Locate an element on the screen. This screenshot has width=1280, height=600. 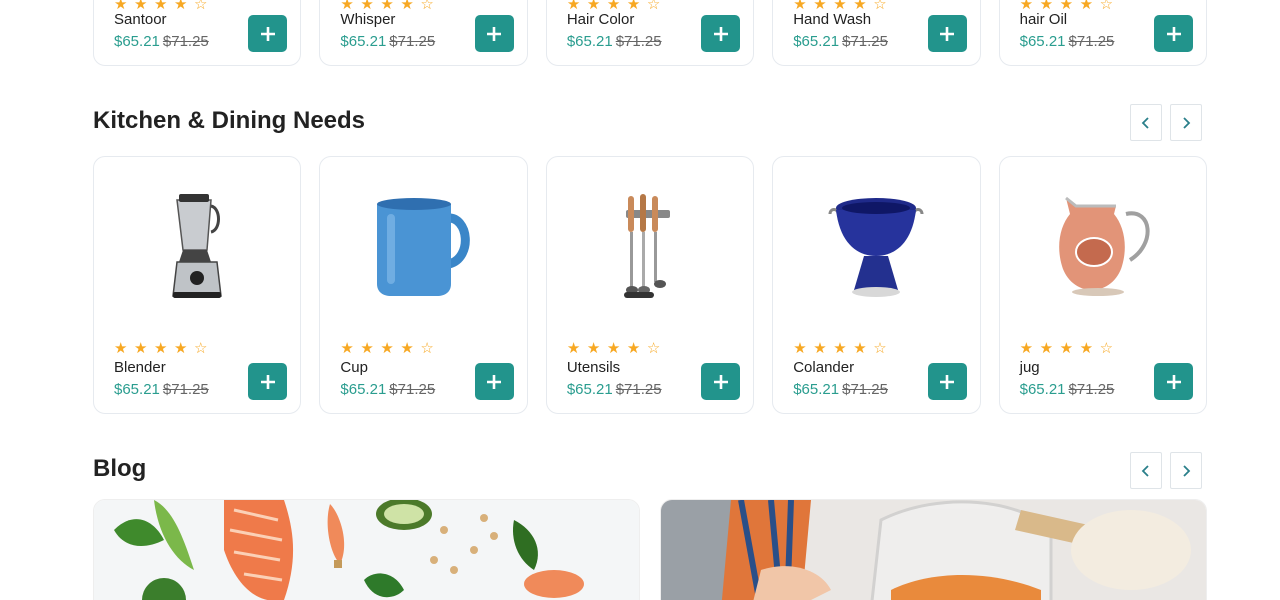
chevron-left-icon is located at coordinates (1145, 122).